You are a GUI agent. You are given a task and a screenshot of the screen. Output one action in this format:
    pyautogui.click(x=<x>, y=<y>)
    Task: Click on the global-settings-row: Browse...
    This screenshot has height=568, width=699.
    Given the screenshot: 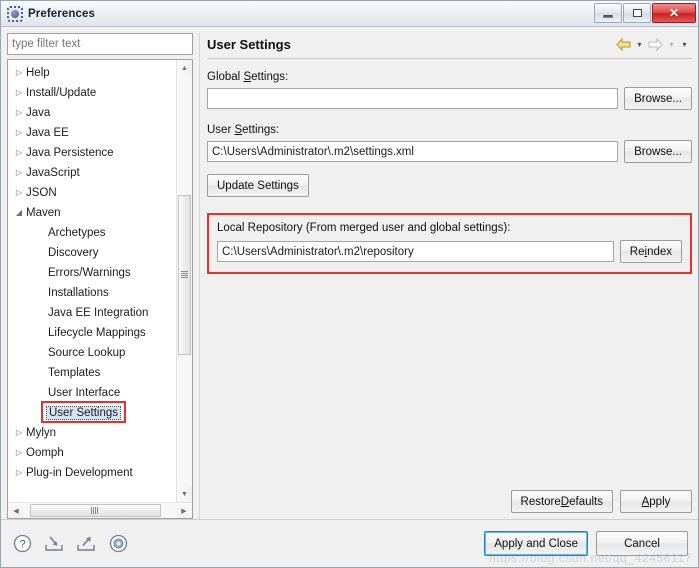 What is the action you would take?
    pyautogui.click(x=449, y=98)
    